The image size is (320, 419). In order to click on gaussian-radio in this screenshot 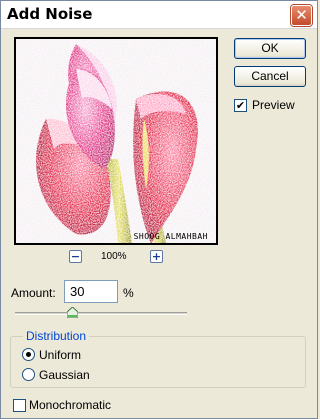, I will do `click(28, 374)`.